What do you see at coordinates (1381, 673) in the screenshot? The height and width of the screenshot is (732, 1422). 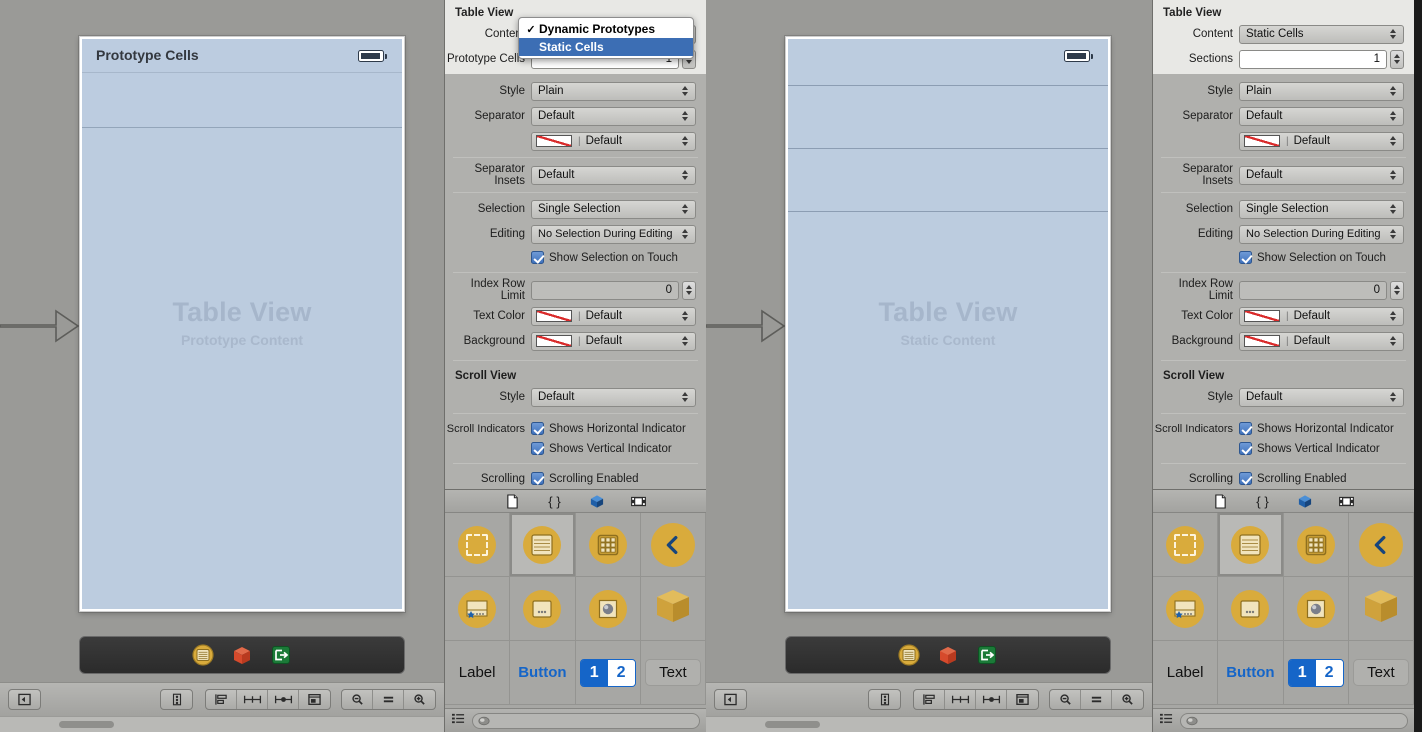 I see `library-item-text-field: Text` at bounding box center [1381, 673].